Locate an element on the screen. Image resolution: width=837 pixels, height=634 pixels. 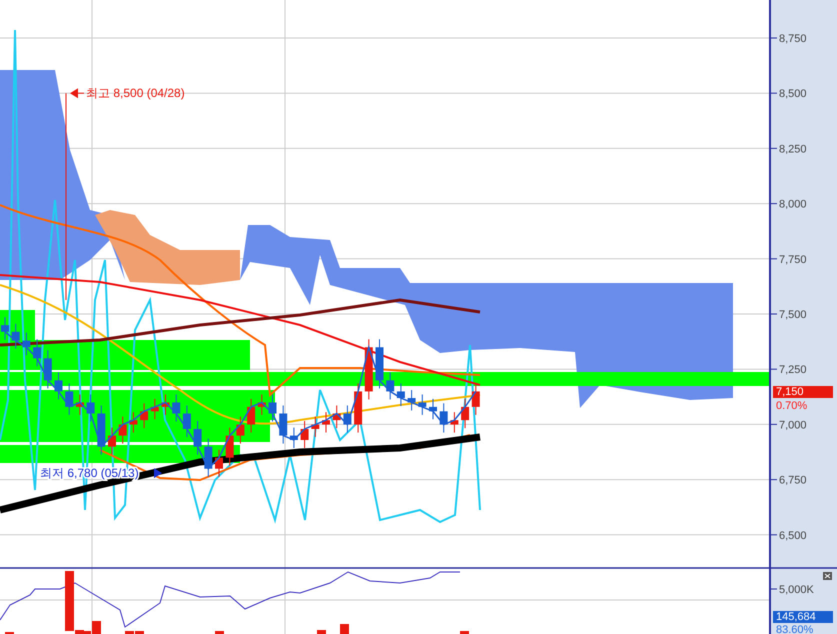
price-badge: 7,150 is located at coordinates (803, 392).